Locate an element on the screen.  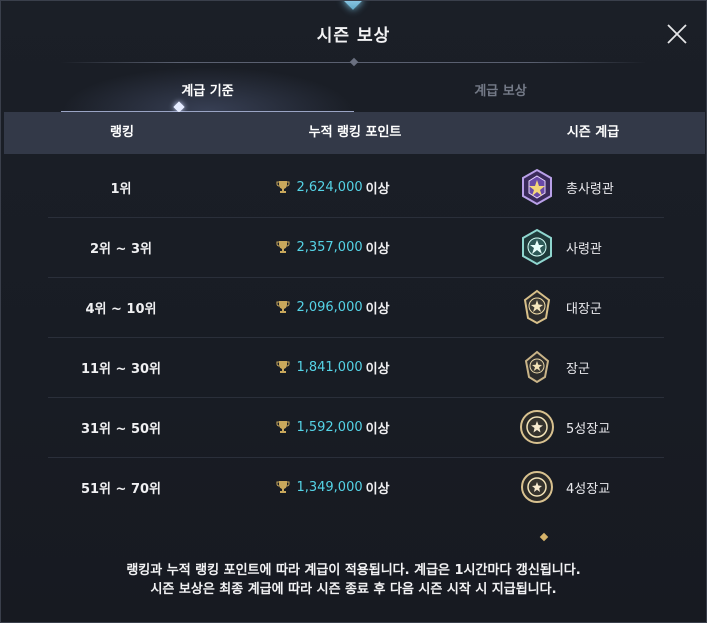
rank-text: 4위 ~ 10위 is located at coordinates (121, 309).